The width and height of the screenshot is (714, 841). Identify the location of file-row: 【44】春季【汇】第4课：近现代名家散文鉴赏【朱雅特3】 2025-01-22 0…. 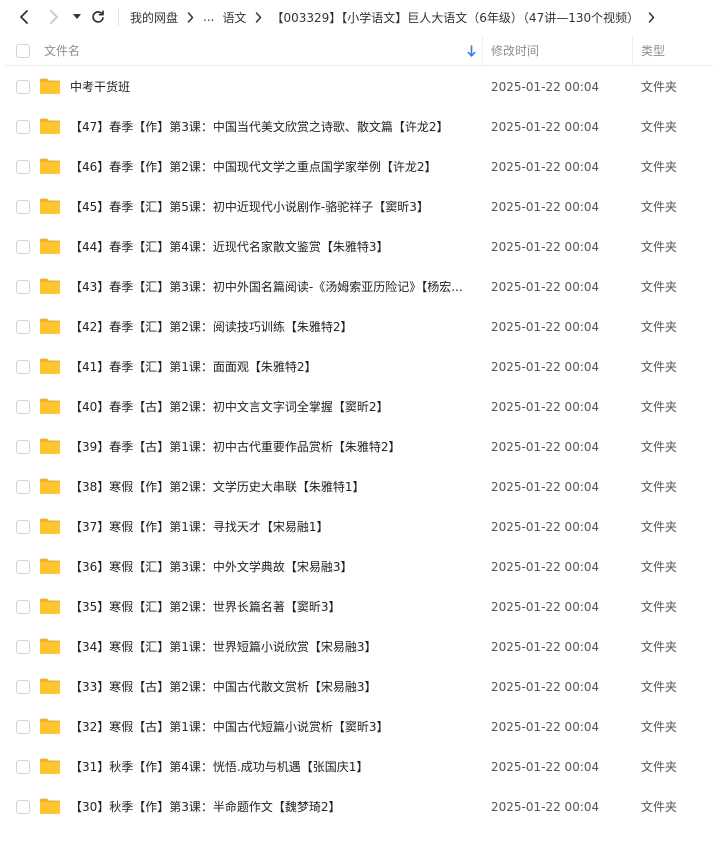
(359, 247).